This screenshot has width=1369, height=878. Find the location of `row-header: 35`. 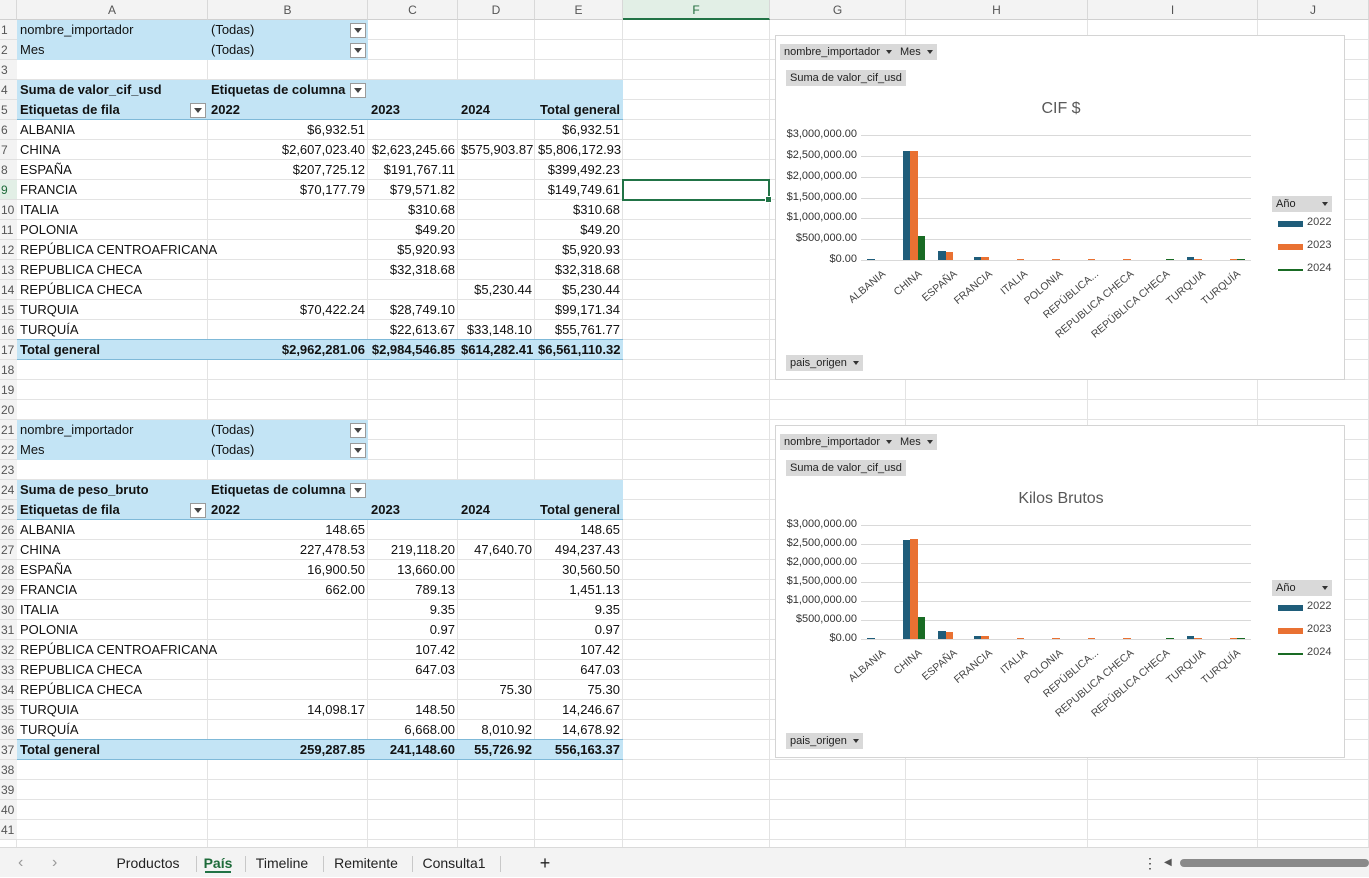

row-header: 35 is located at coordinates (8, 710).